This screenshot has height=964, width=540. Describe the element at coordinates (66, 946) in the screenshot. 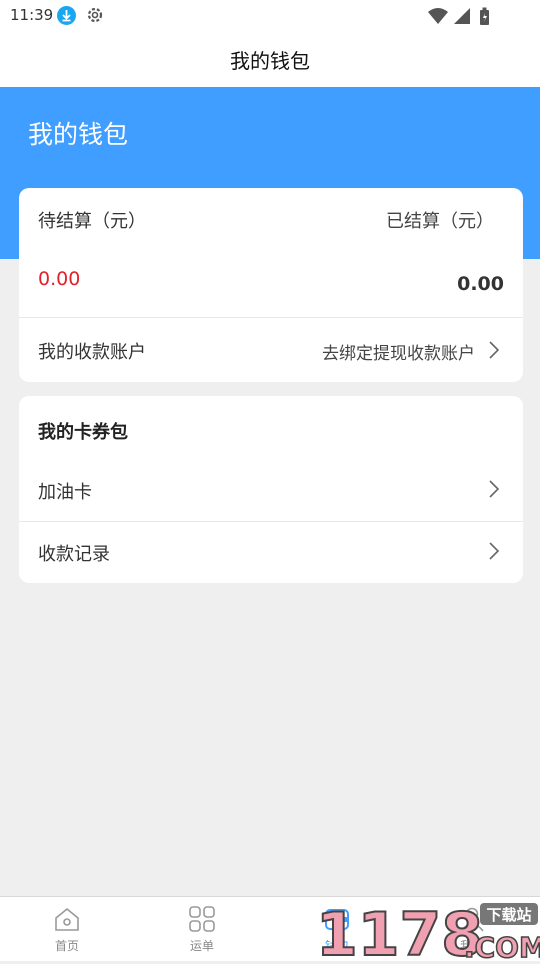

I see `tab-label: 首页` at that location.